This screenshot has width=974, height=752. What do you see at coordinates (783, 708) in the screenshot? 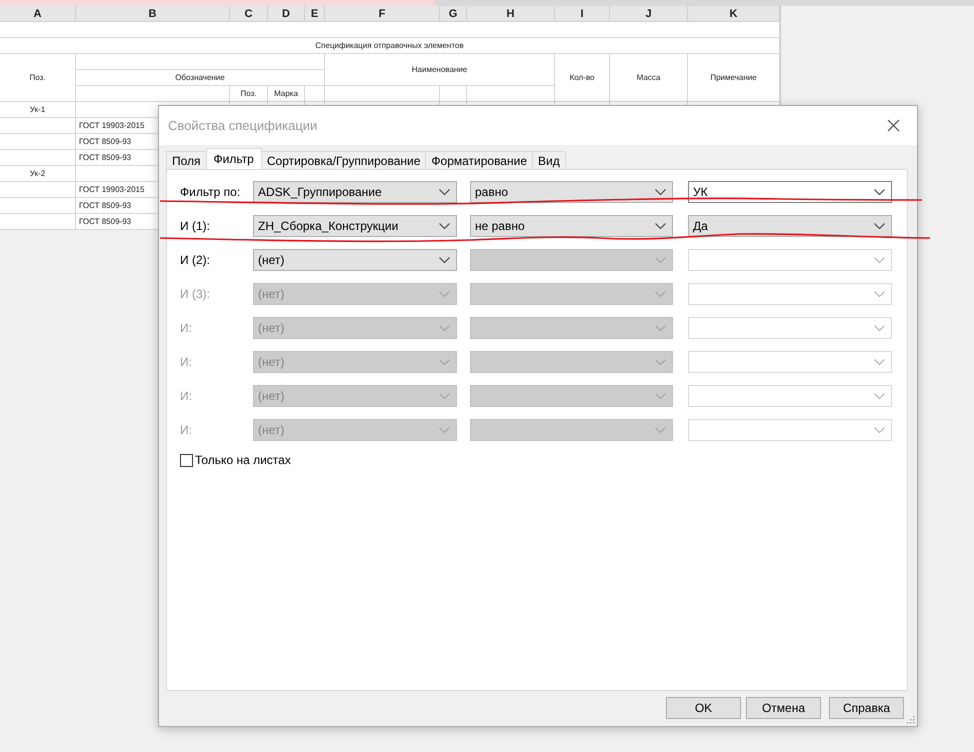
I see `dialog-button: Отмена` at bounding box center [783, 708].